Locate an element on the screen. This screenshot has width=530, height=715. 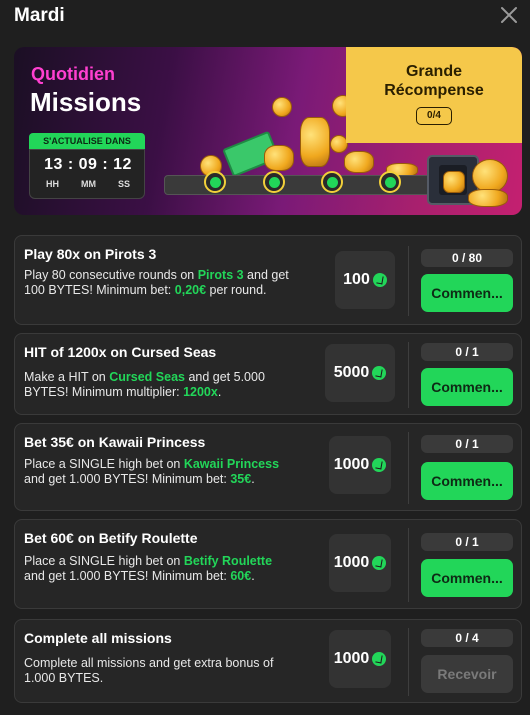
grand-reward-box: Grande Récompense 0/4 is located at coordinates (434, 95).